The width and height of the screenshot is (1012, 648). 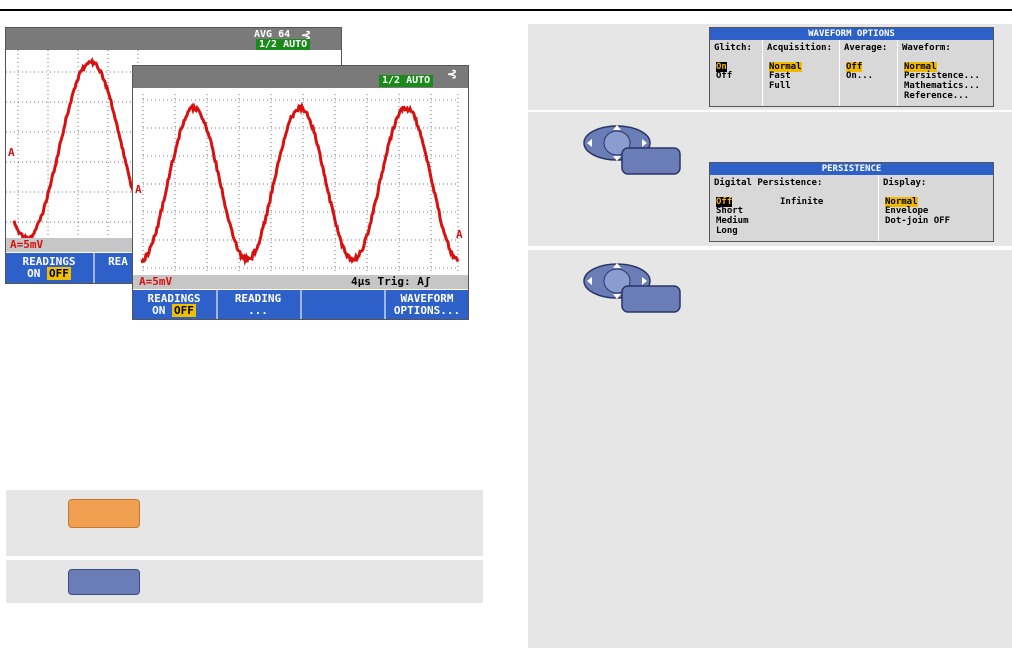 I want to click on acquisition-header: Acquisition:, so click(x=799, y=48).